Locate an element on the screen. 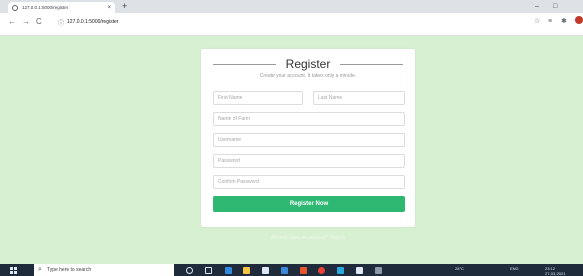  notepad-icon is located at coordinates (359, 270).